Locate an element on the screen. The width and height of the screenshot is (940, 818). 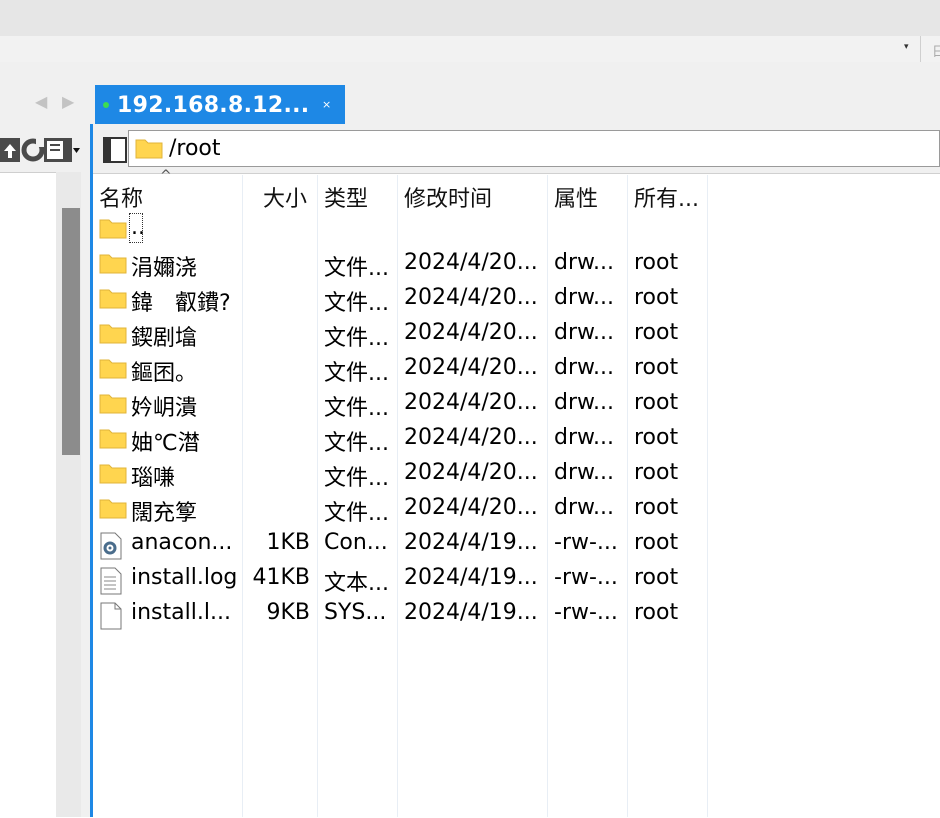
sort-ascending-icon: ^ is located at coordinates (166, 176).